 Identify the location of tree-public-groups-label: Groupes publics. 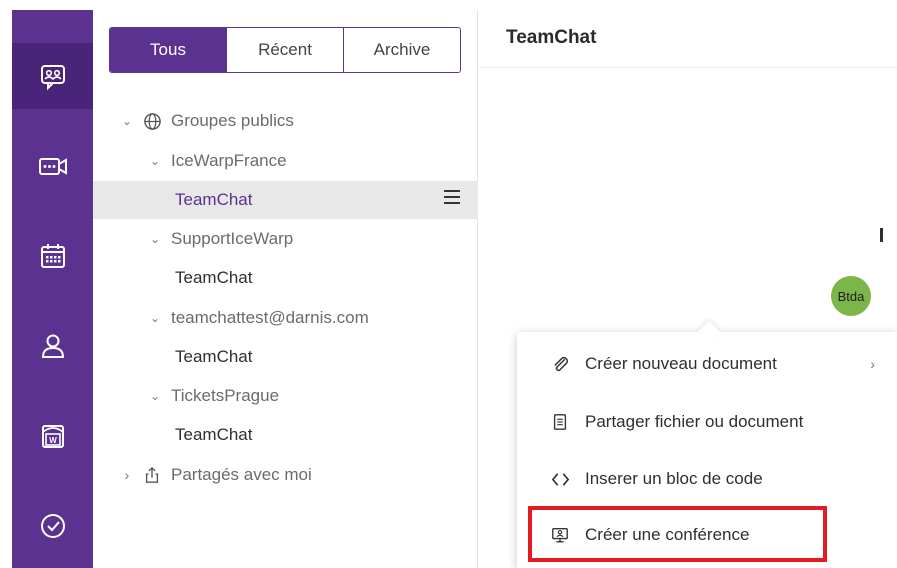
(232, 120).